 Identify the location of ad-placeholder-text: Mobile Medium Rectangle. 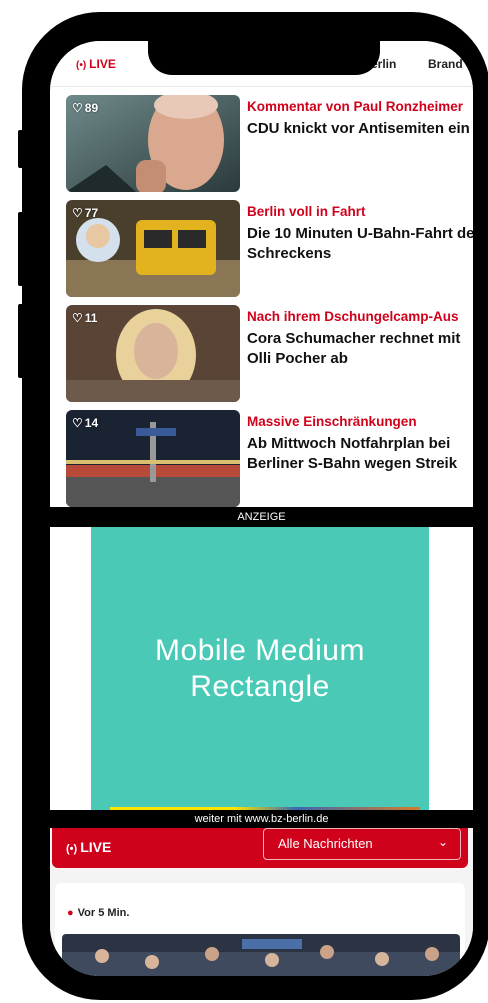
(260, 668).